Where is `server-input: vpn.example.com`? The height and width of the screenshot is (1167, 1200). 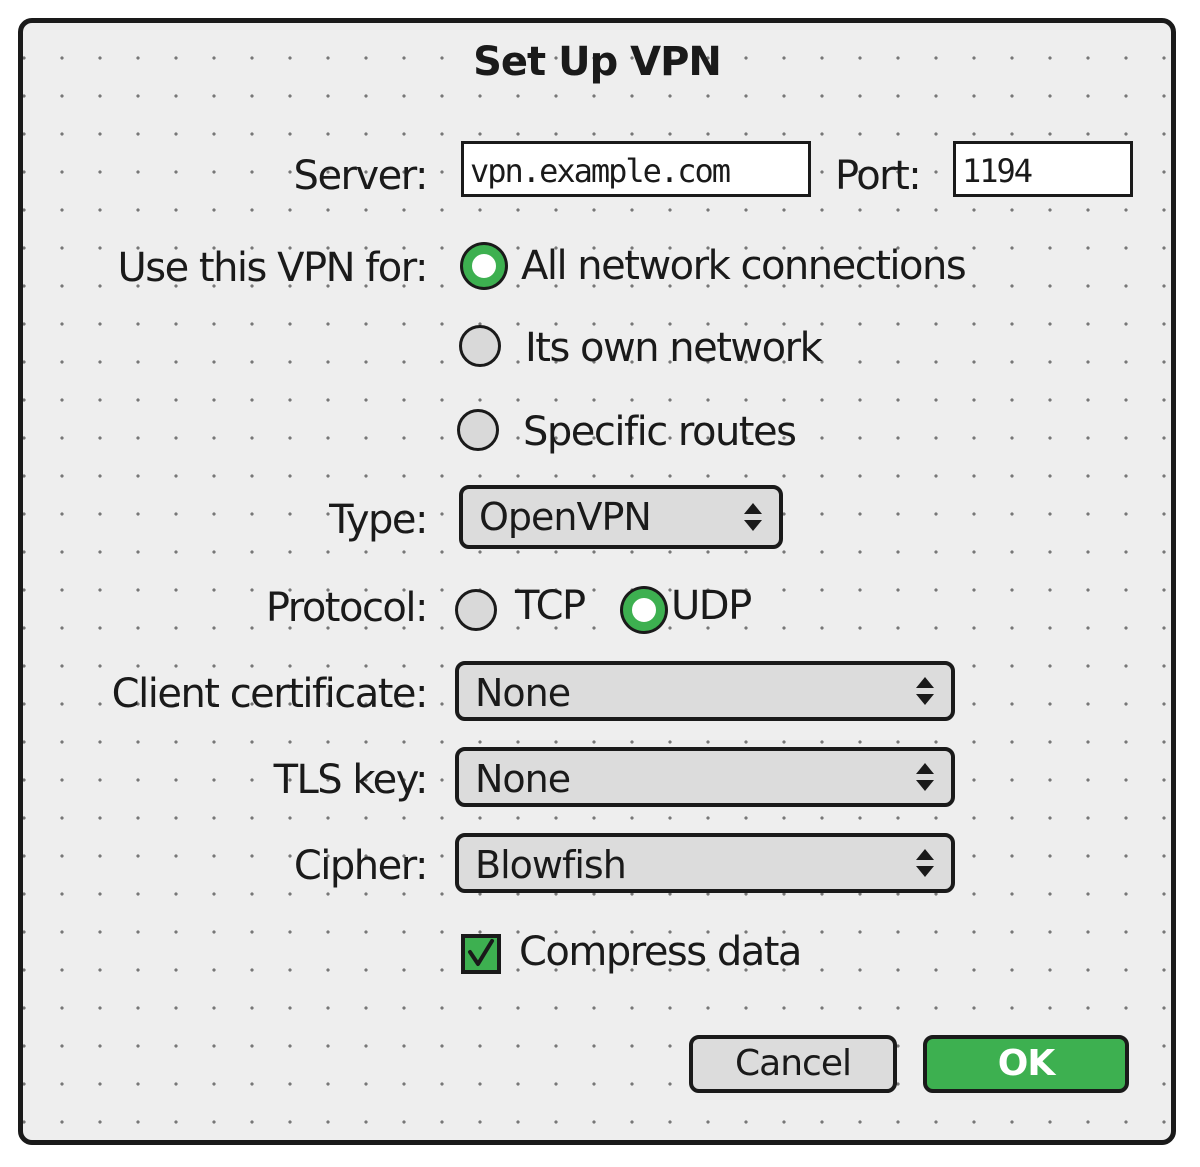
server-input: vpn.example.com is located at coordinates (636, 169).